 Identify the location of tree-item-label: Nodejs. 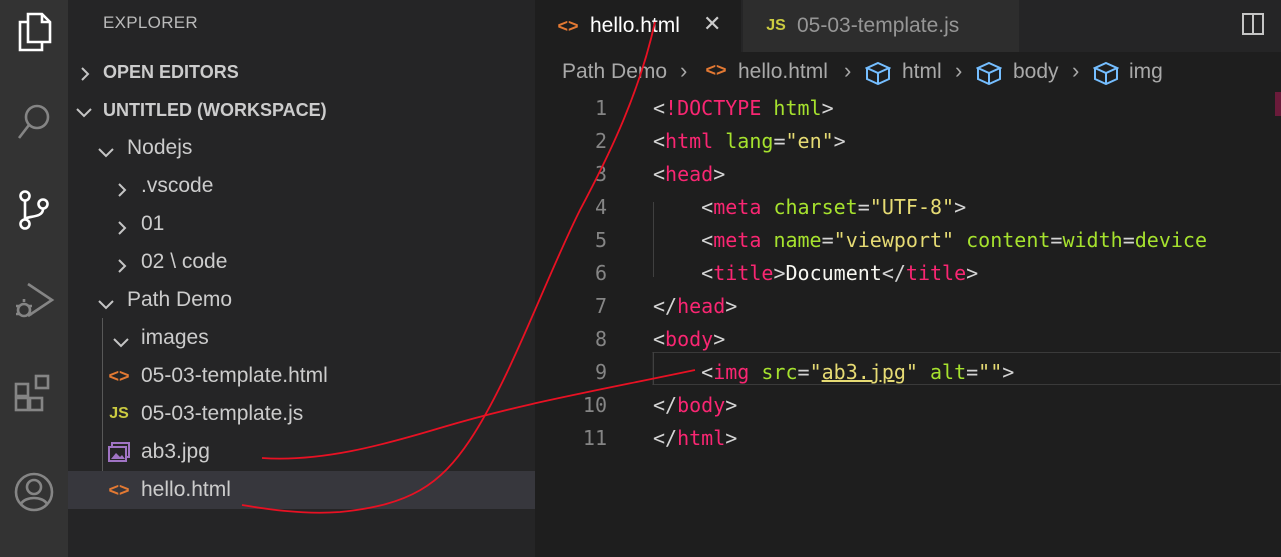
(160, 147).